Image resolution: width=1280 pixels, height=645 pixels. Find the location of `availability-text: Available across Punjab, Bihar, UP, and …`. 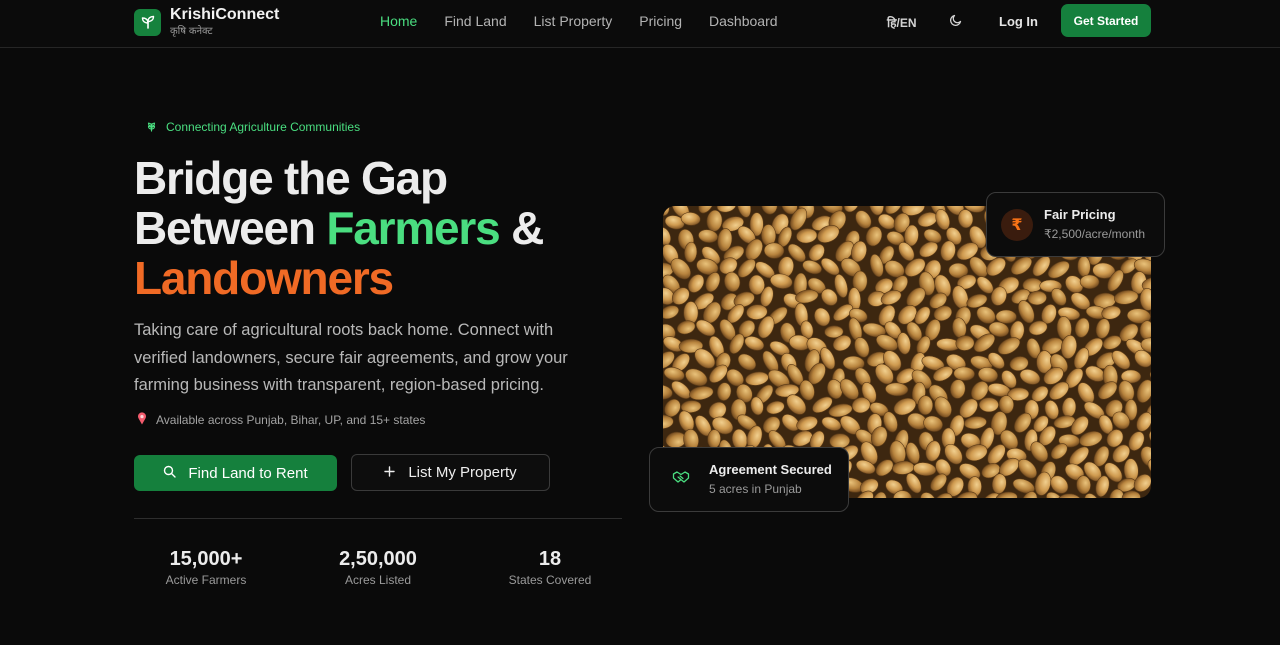

availability-text: Available across Punjab, Bihar, UP, and … is located at coordinates (291, 420).